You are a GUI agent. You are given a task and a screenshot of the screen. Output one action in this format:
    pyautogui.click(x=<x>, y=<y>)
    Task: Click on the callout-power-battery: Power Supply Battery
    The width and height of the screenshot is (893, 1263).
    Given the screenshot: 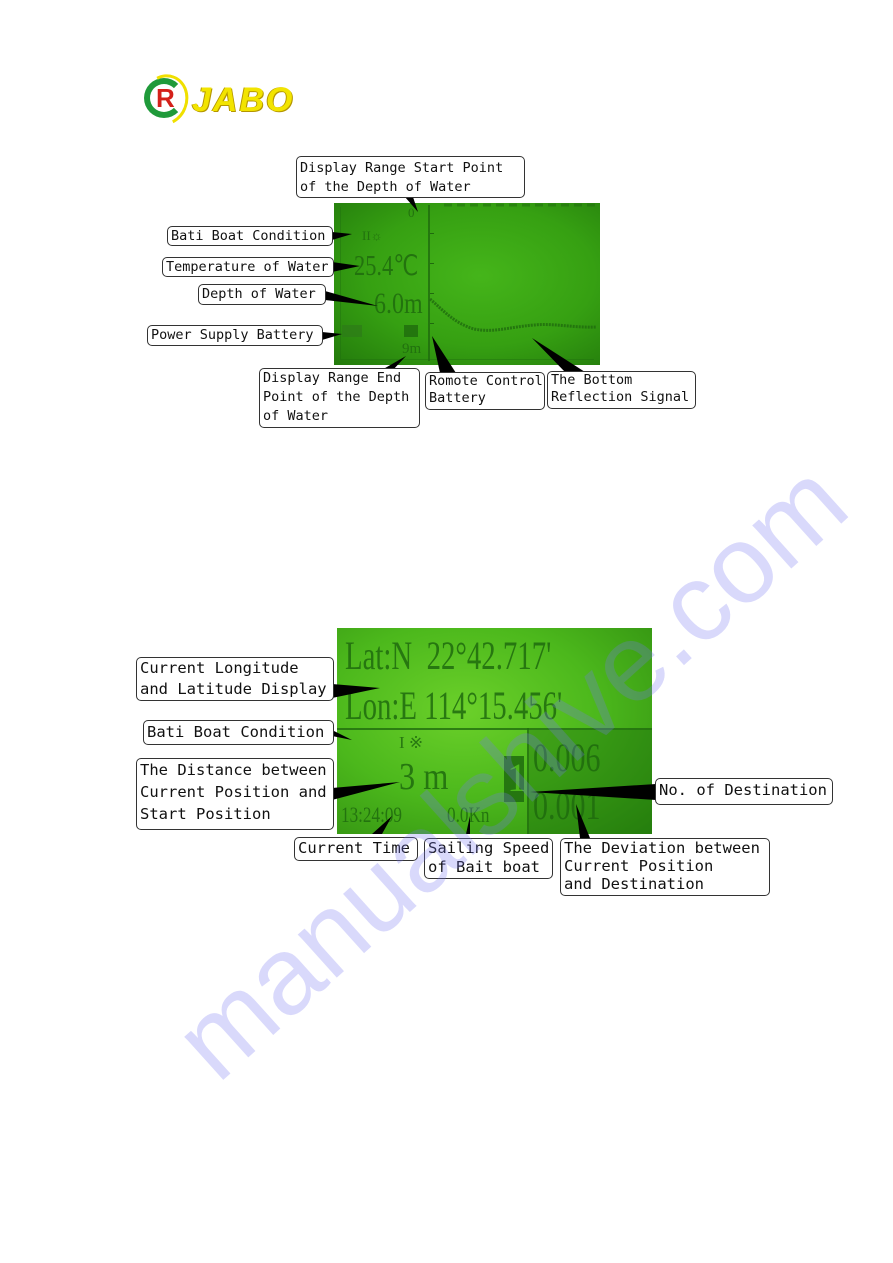 What is the action you would take?
    pyautogui.click(x=235, y=335)
    